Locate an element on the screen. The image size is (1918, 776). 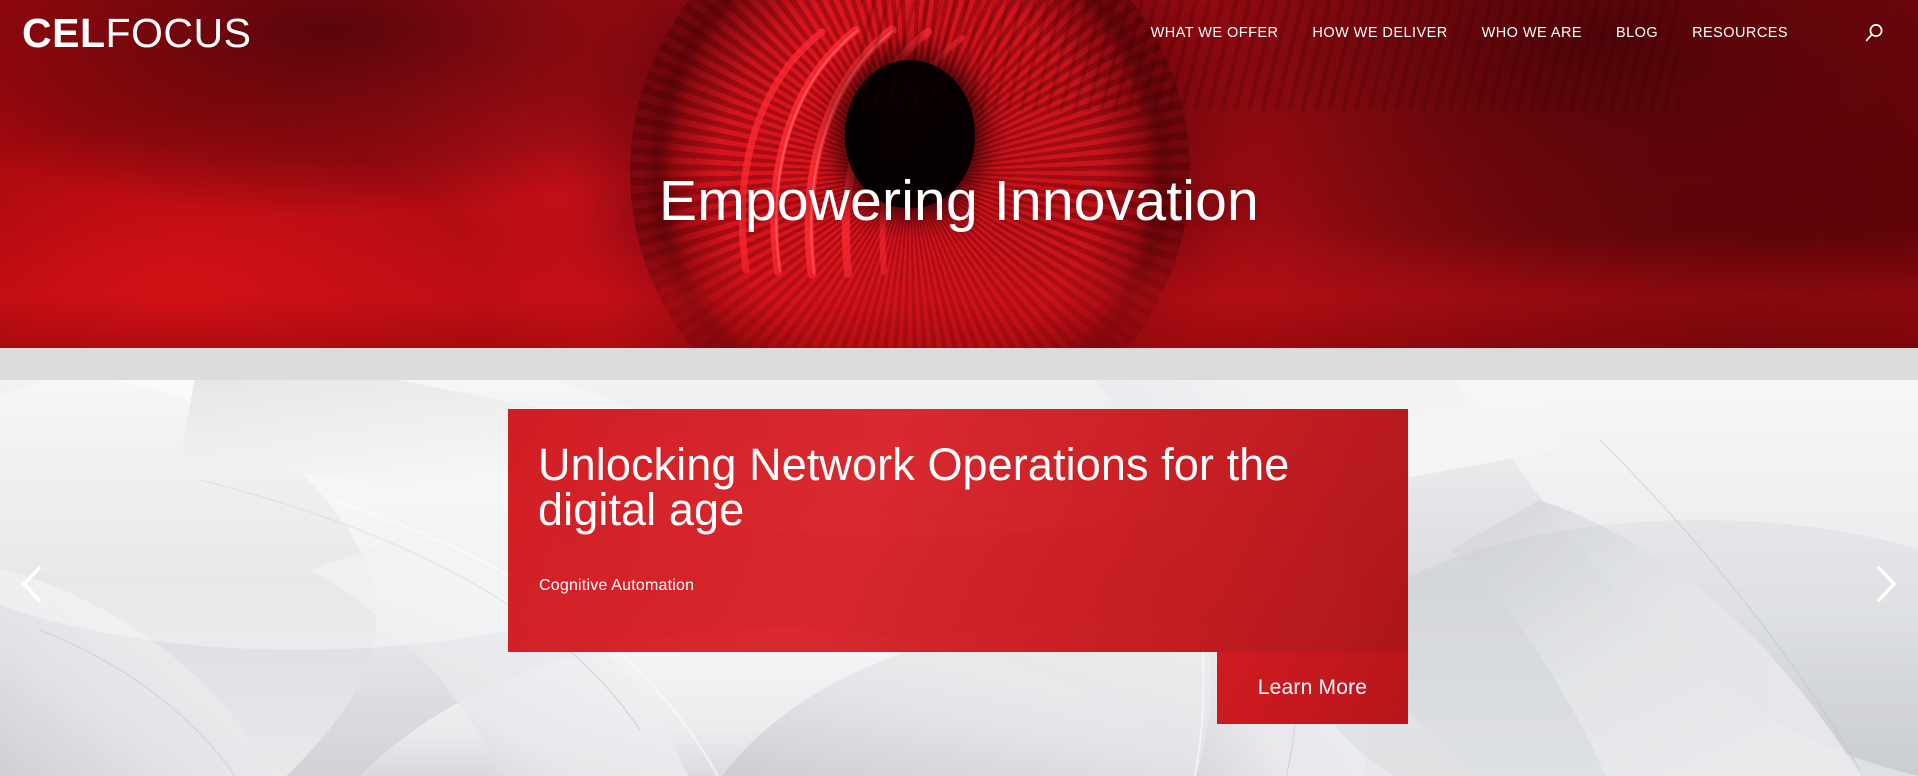
search-icon is located at coordinates (1874, 33).